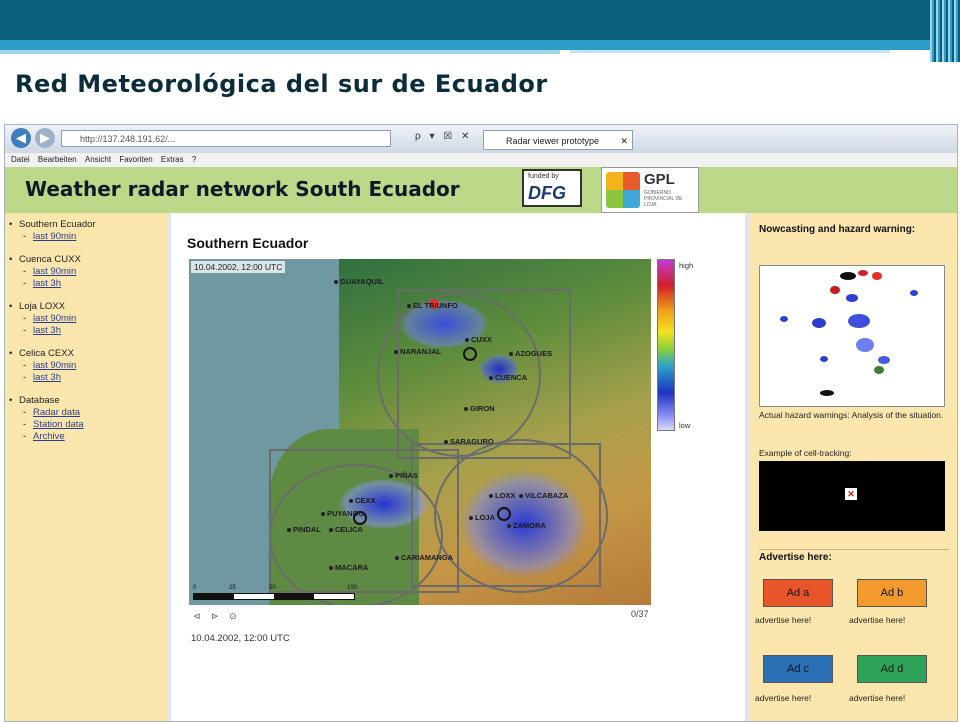 This screenshot has width=960, height=722. Describe the element at coordinates (730, 51) in the screenshot. I see `slide-accent-line-right` at that location.